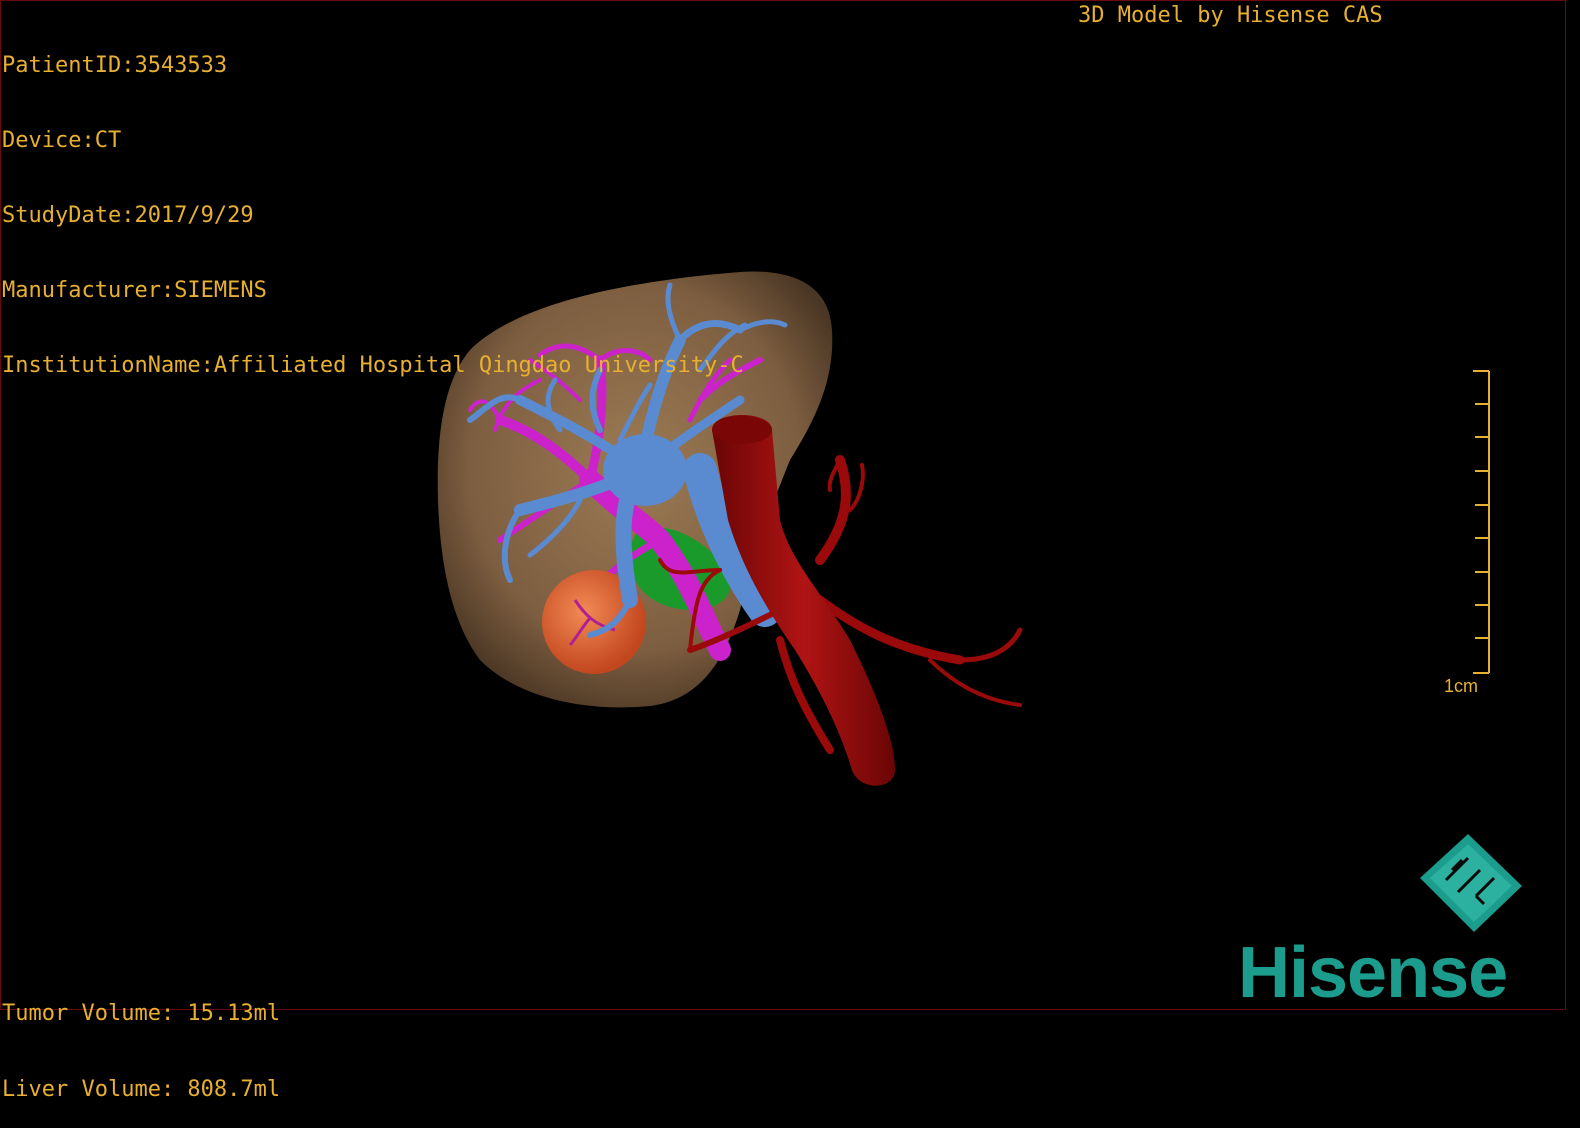 This screenshot has width=1580, height=1128. What do you see at coordinates (742, 430) in the screenshot?
I see `aorta-opening` at bounding box center [742, 430].